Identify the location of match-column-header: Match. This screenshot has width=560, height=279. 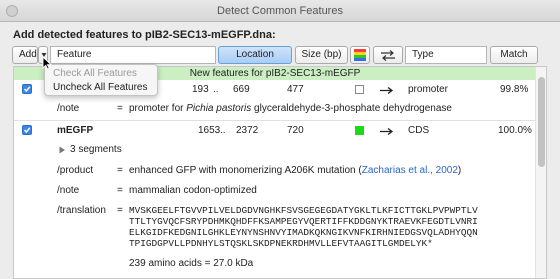
(514, 55).